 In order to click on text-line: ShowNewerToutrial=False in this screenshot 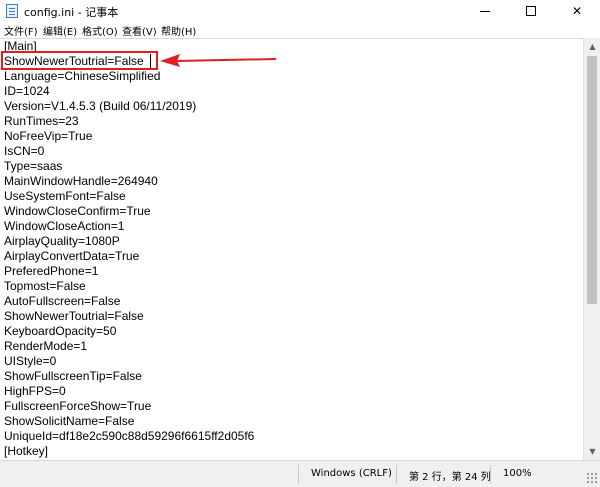, I will do `click(74, 316)`.